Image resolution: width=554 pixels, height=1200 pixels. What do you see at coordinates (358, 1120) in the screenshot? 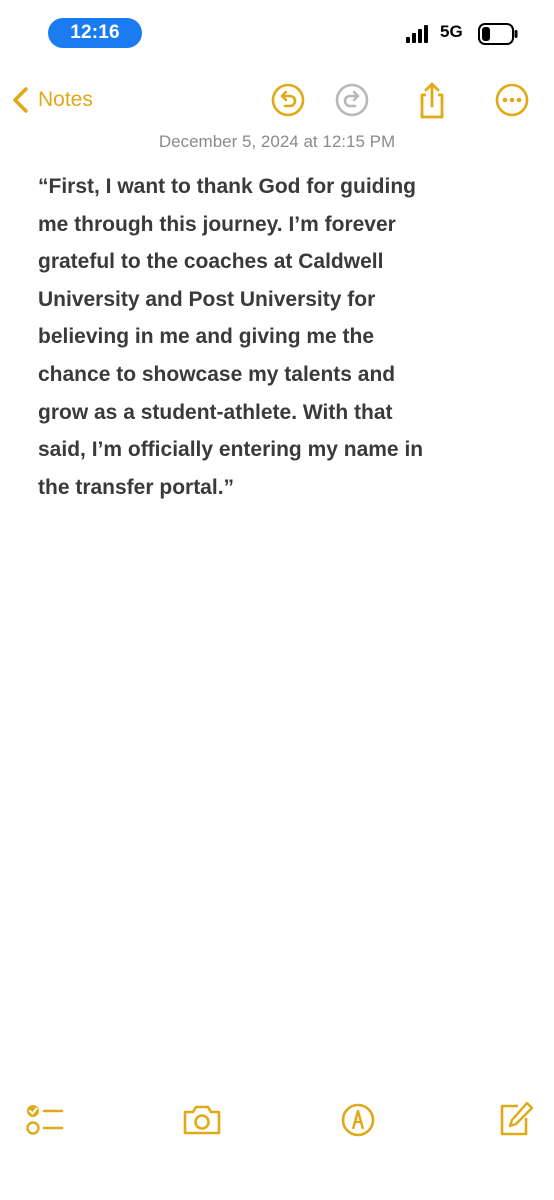
I see `markup-icon` at bounding box center [358, 1120].